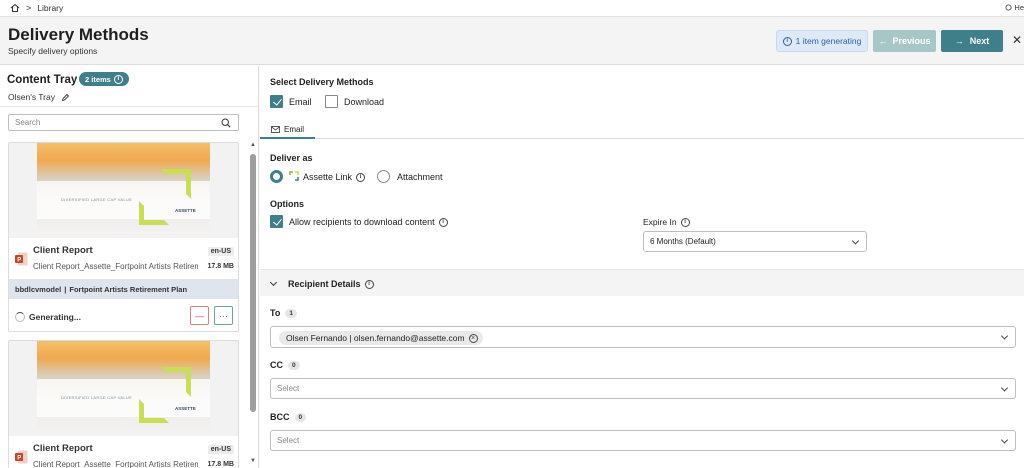  What do you see at coordinates (334, 177) in the screenshot?
I see `assette-link-label: Assette Link i` at bounding box center [334, 177].